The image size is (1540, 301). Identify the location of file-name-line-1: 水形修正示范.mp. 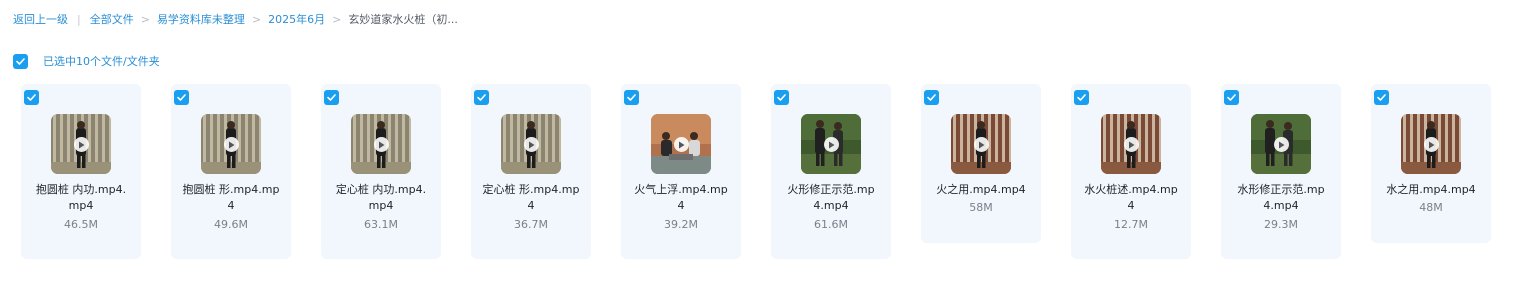
(1281, 189).